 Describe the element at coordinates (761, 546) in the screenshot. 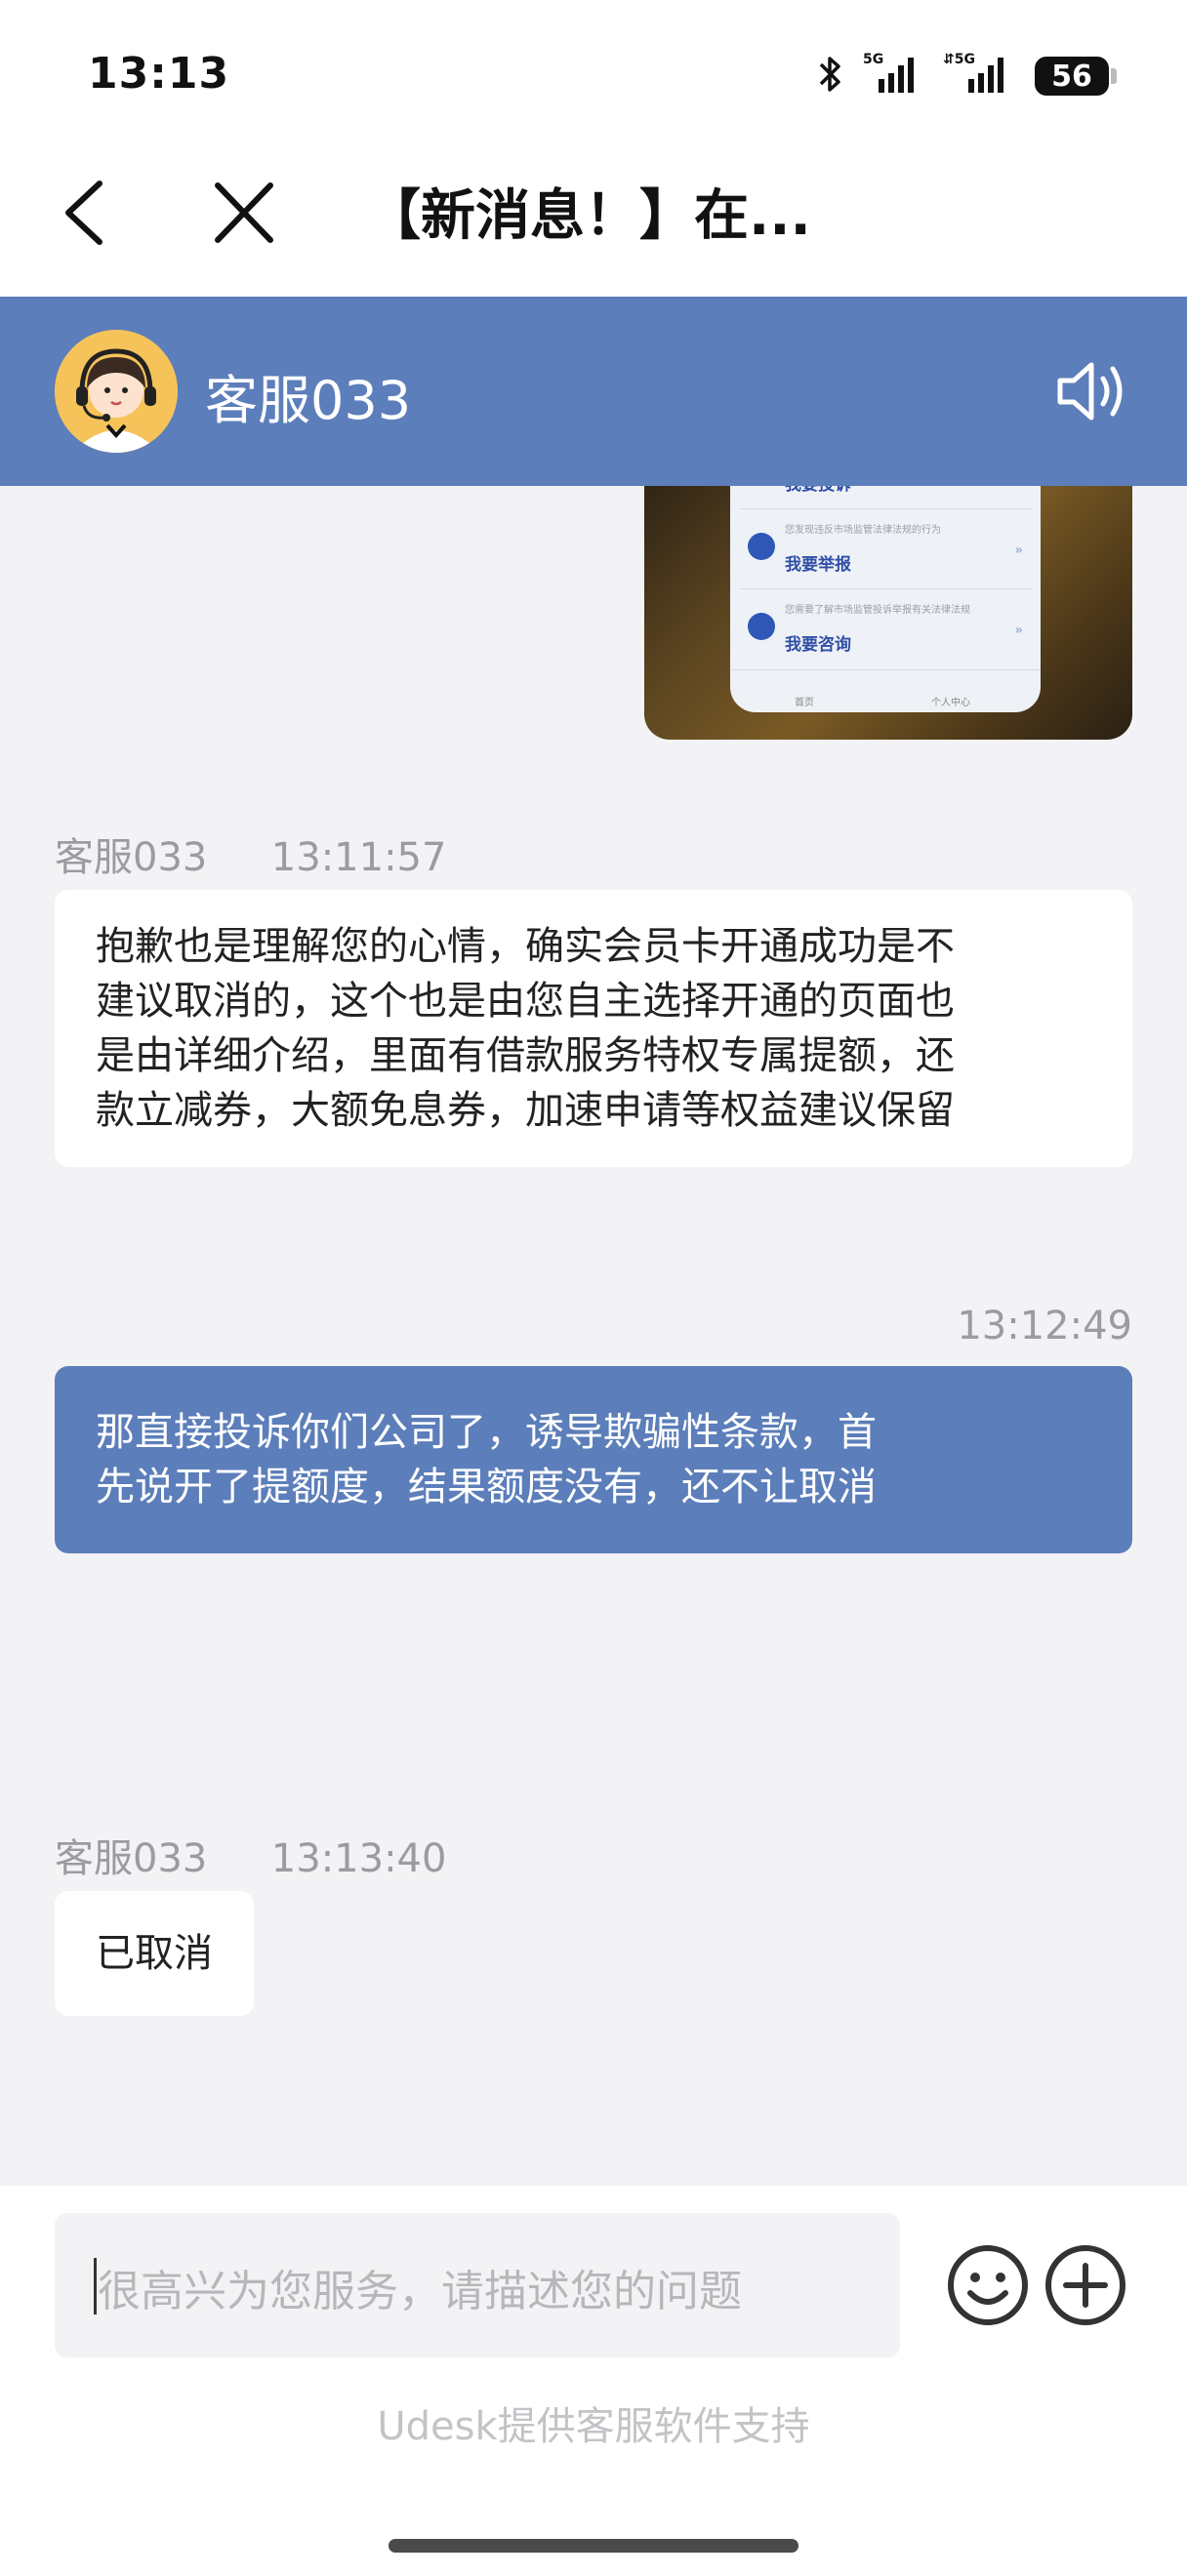

I see `report-icon` at that location.